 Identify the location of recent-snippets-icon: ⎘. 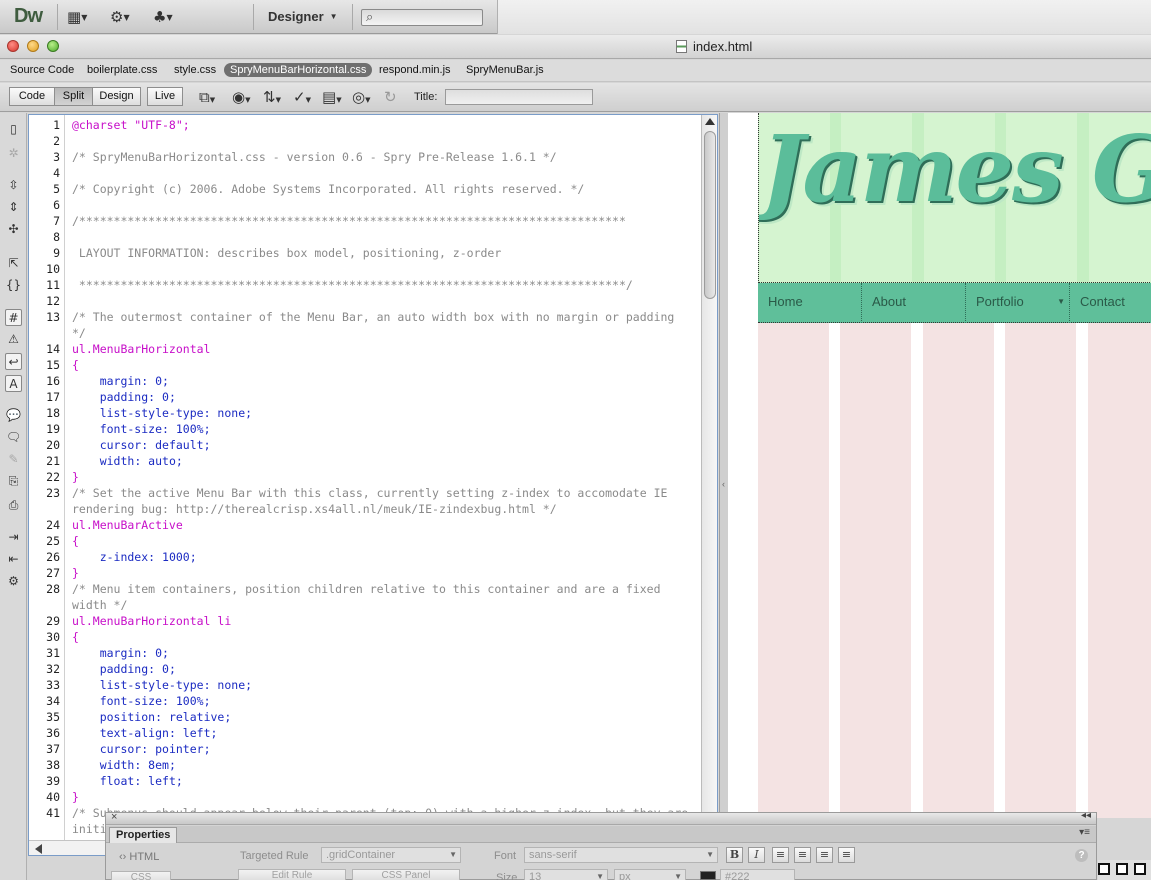
(13, 481).